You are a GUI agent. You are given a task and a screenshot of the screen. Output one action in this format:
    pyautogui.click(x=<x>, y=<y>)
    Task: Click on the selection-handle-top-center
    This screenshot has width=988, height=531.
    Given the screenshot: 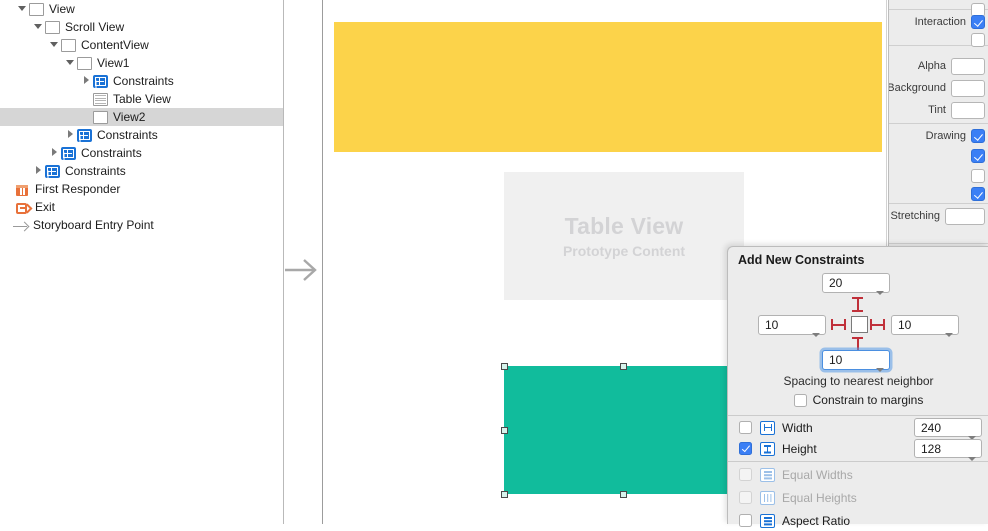 What is the action you would take?
    pyautogui.click(x=623, y=366)
    